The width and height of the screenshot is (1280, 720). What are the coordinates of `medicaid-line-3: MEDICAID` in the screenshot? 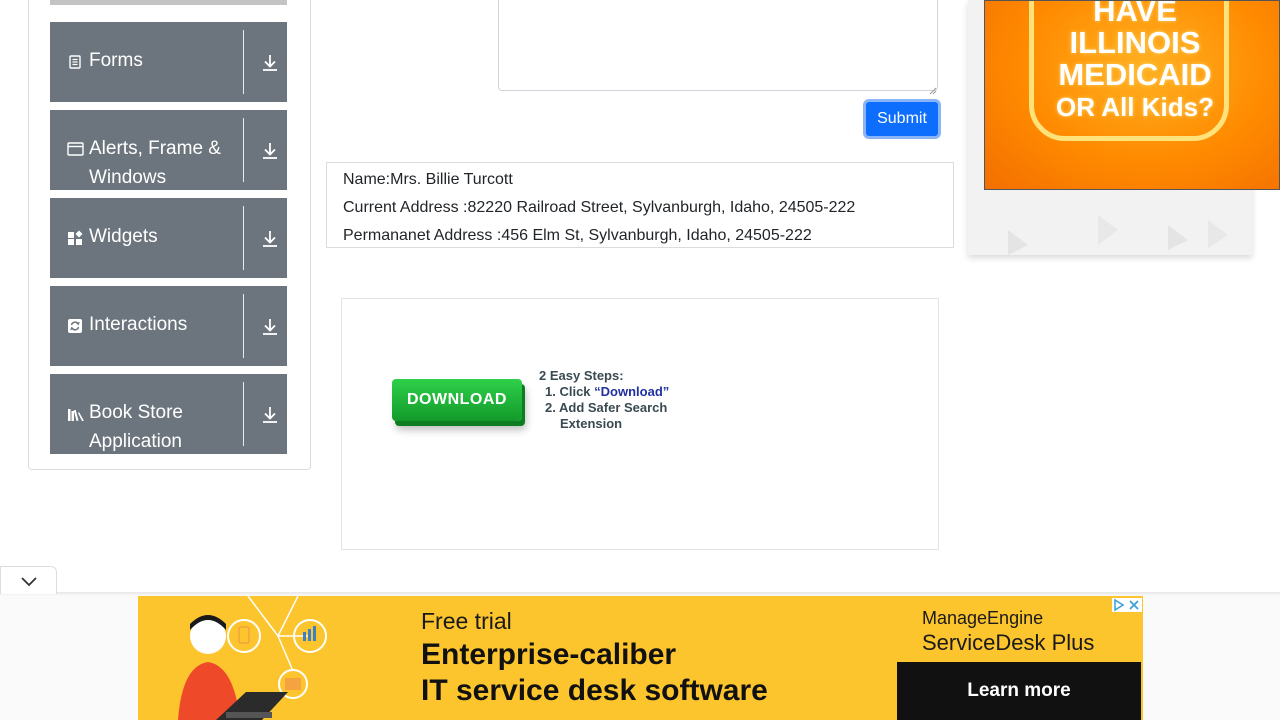 It's located at (1135, 74).